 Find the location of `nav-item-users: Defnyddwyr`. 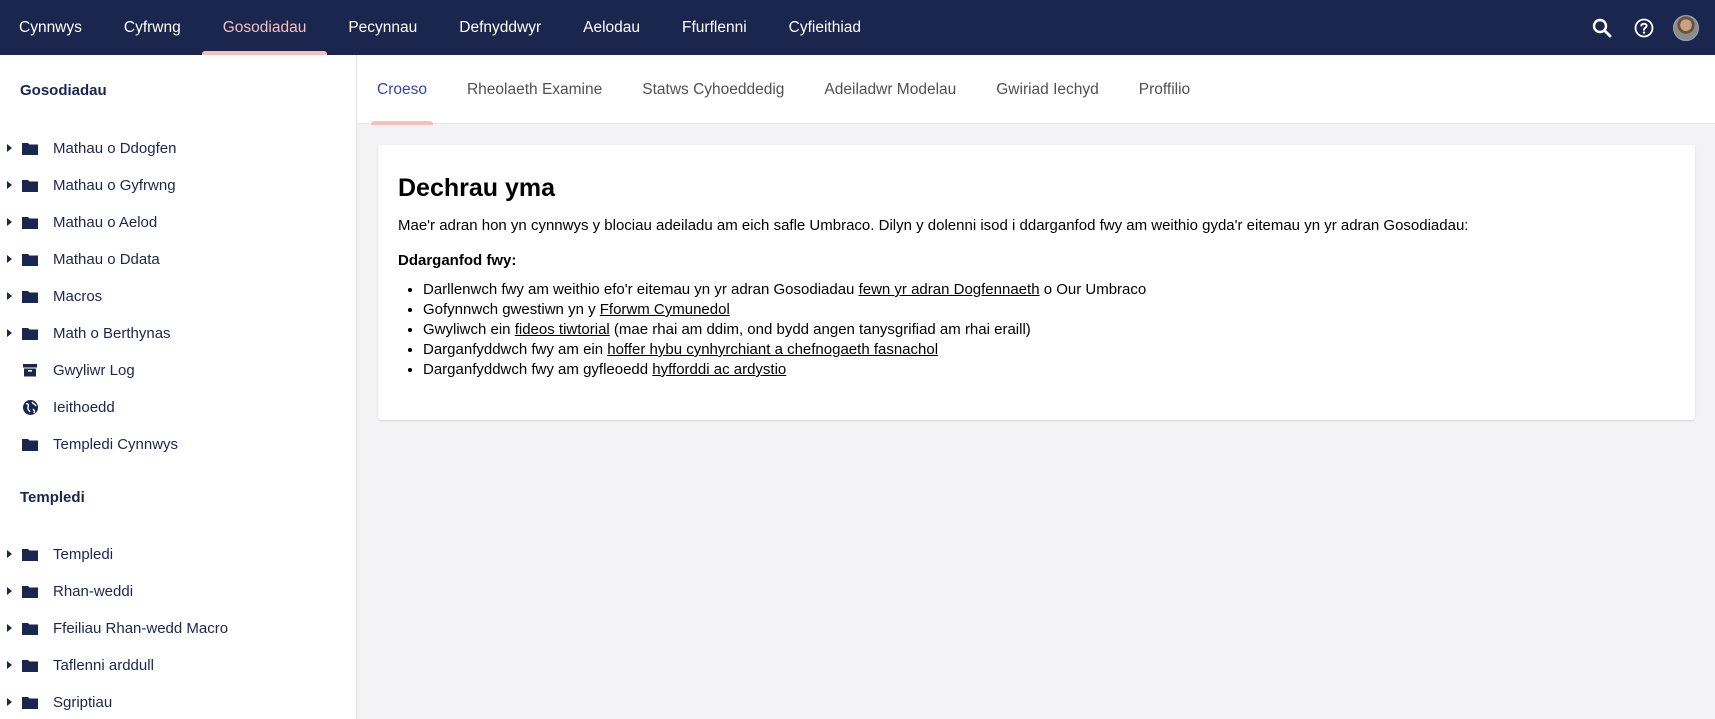

nav-item-users: Defnyddwyr is located at coordinates (500, 27).